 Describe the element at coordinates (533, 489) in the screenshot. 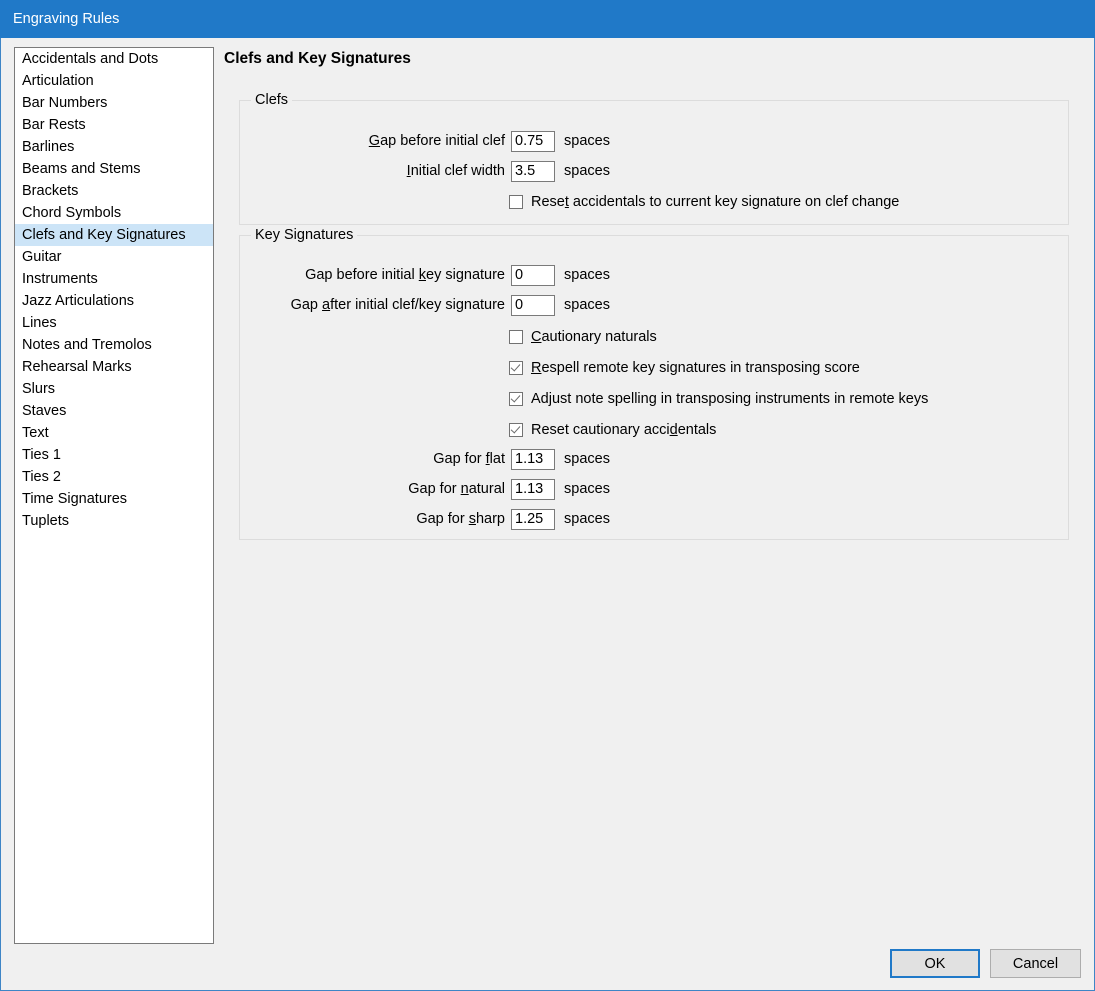

I see `gap-for-natural-input` at that location.